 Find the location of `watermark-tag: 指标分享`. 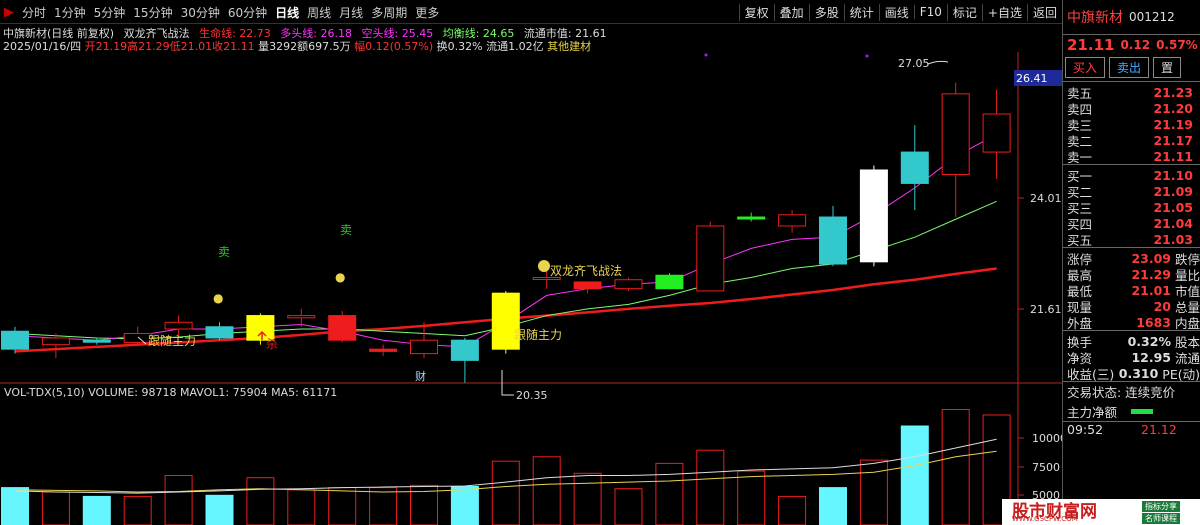

watermark-tag: 指标分享 is located at coordinates (1161, 506).